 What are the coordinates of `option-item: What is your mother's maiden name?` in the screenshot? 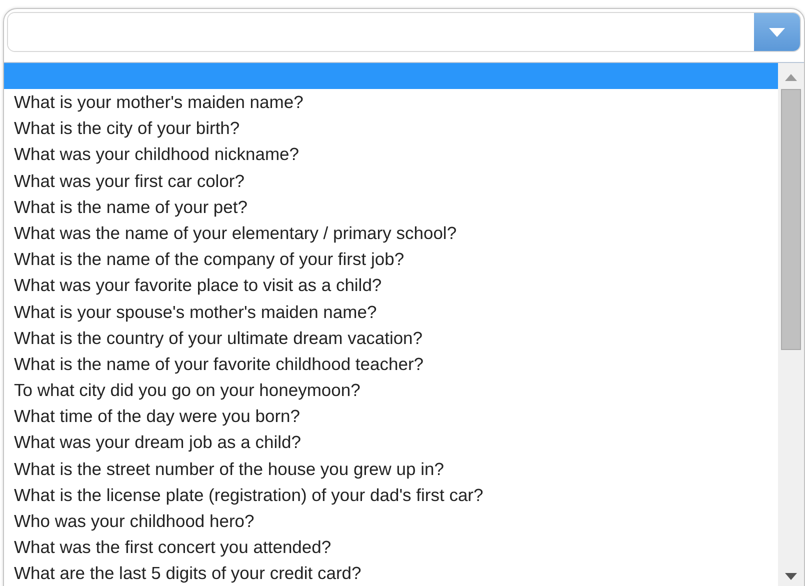 It's located at (391, 102).